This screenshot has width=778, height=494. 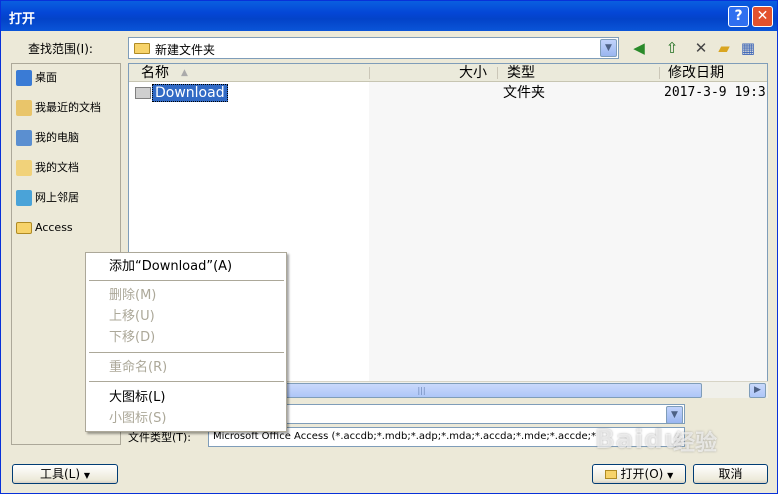 What do you see at coordinates (757, 390) in the screenshot?
I see `scroll-right-icon: ▶` at bounding box center [757, 390].